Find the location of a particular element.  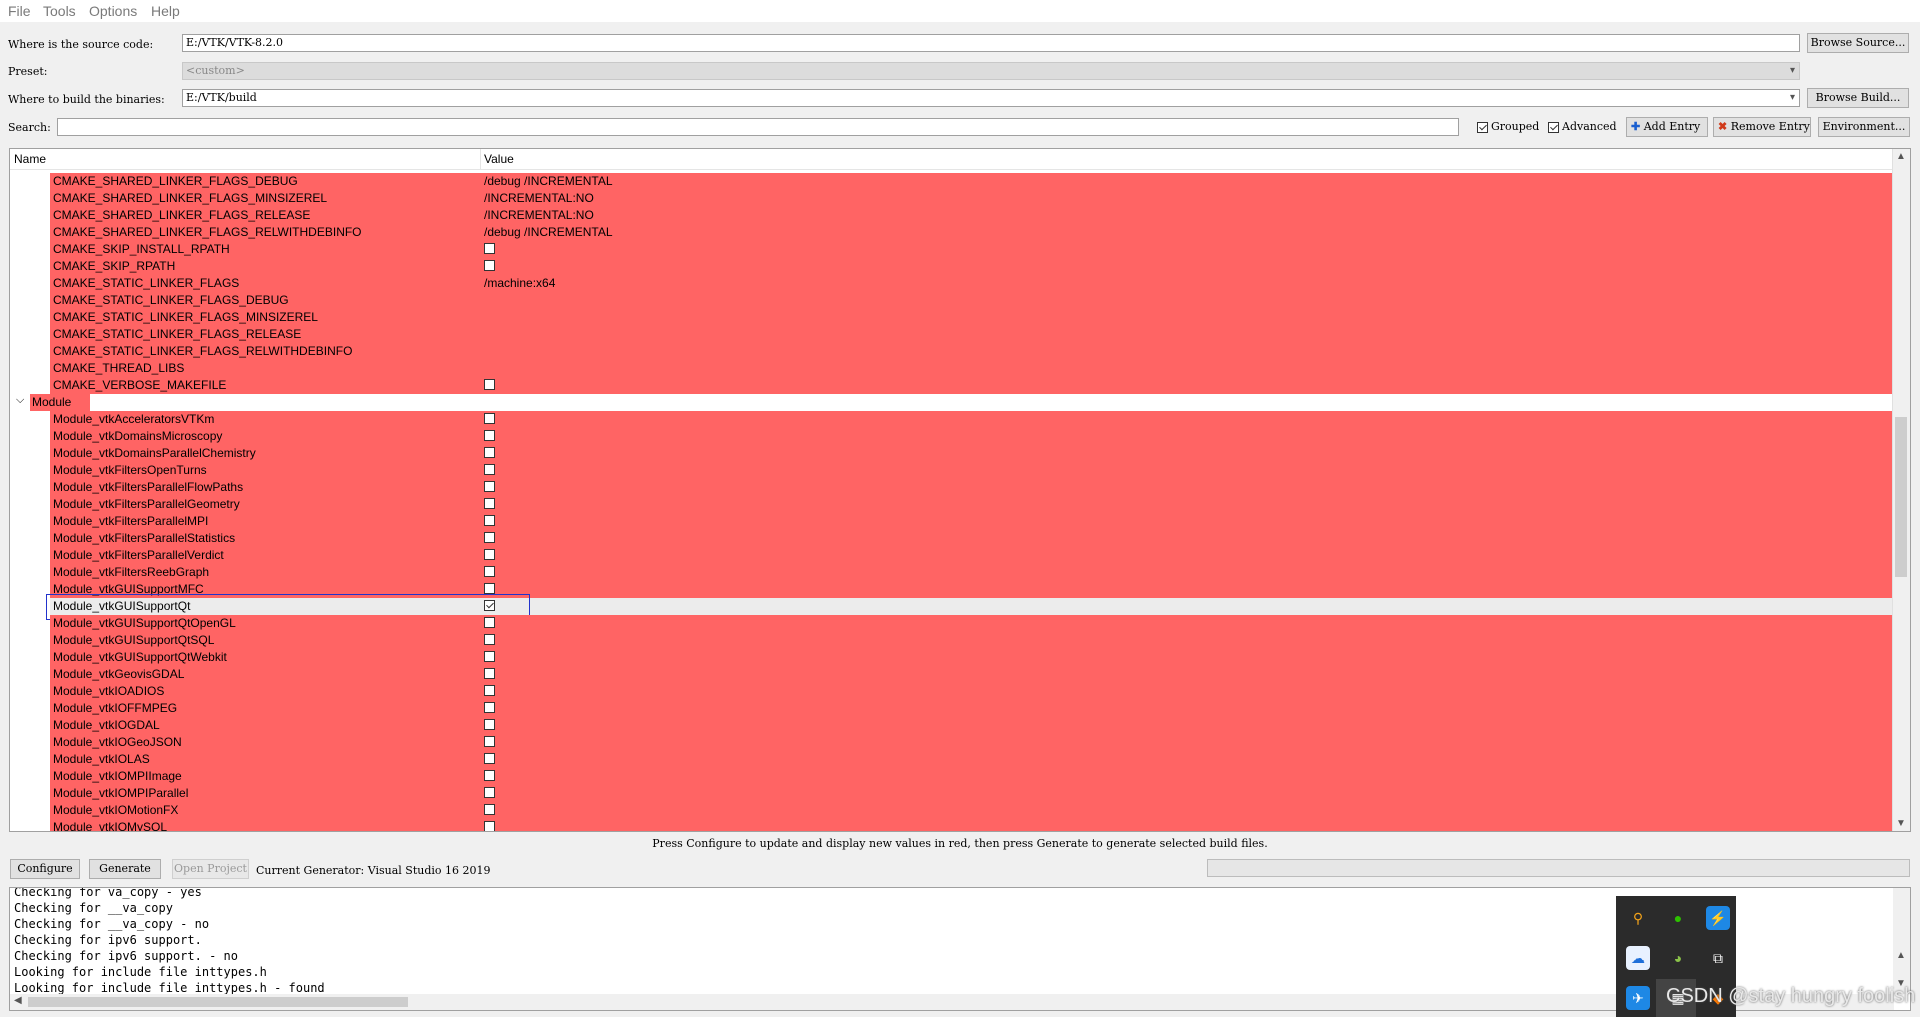

table-row: CMAKE_STATIC_LINKER_FLAGS_DEBUG is located at coordinates (952, 300).